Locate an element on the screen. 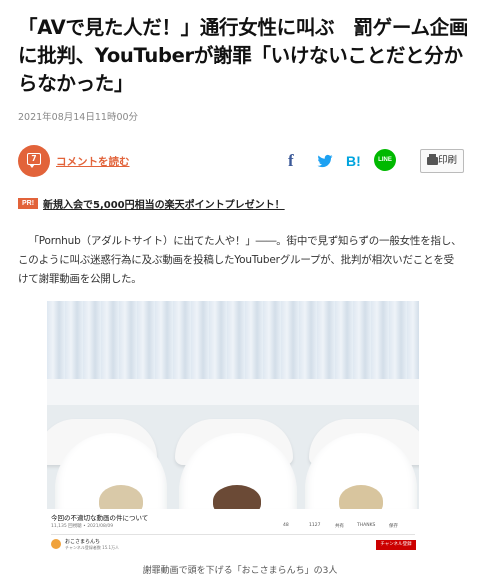  print-button: 印刷 is located at coordinates (442, 161).